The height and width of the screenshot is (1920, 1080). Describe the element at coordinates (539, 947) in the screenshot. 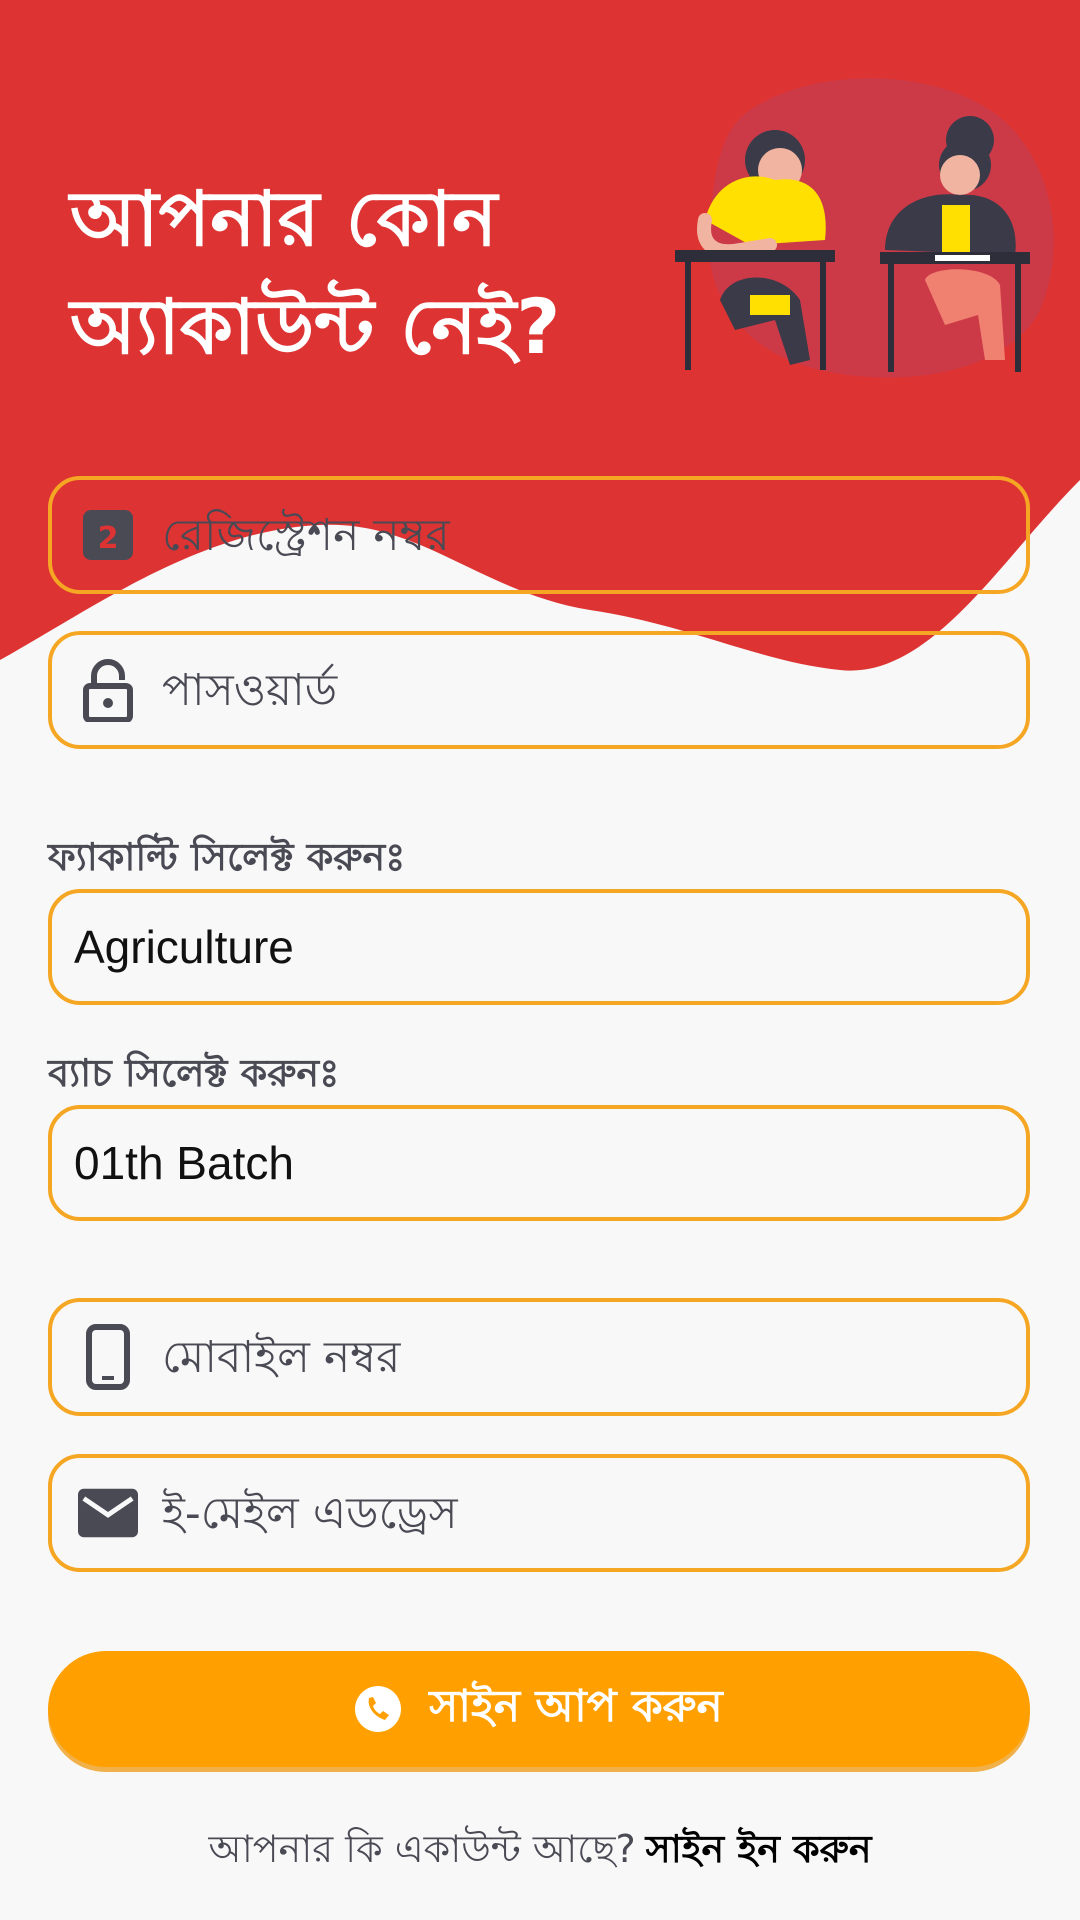

I see `faculty-select: Agriculture` at that location.